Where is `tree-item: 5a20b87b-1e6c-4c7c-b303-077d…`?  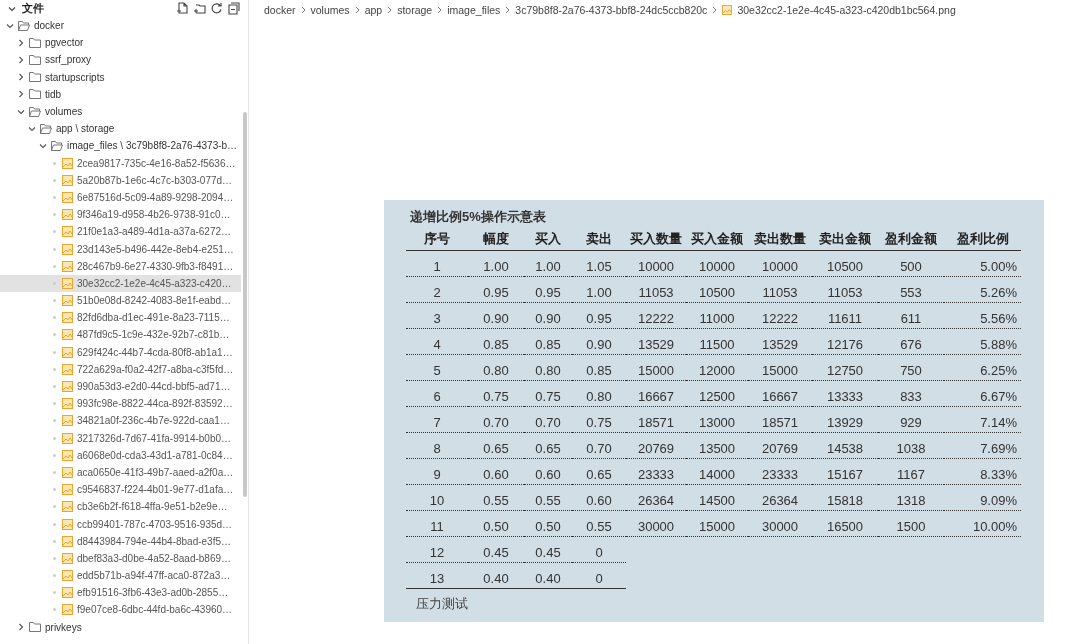
tree-item: 5a20b87b-1e6c-4c7c-b303-077d… is located at coordinates (120, 180).